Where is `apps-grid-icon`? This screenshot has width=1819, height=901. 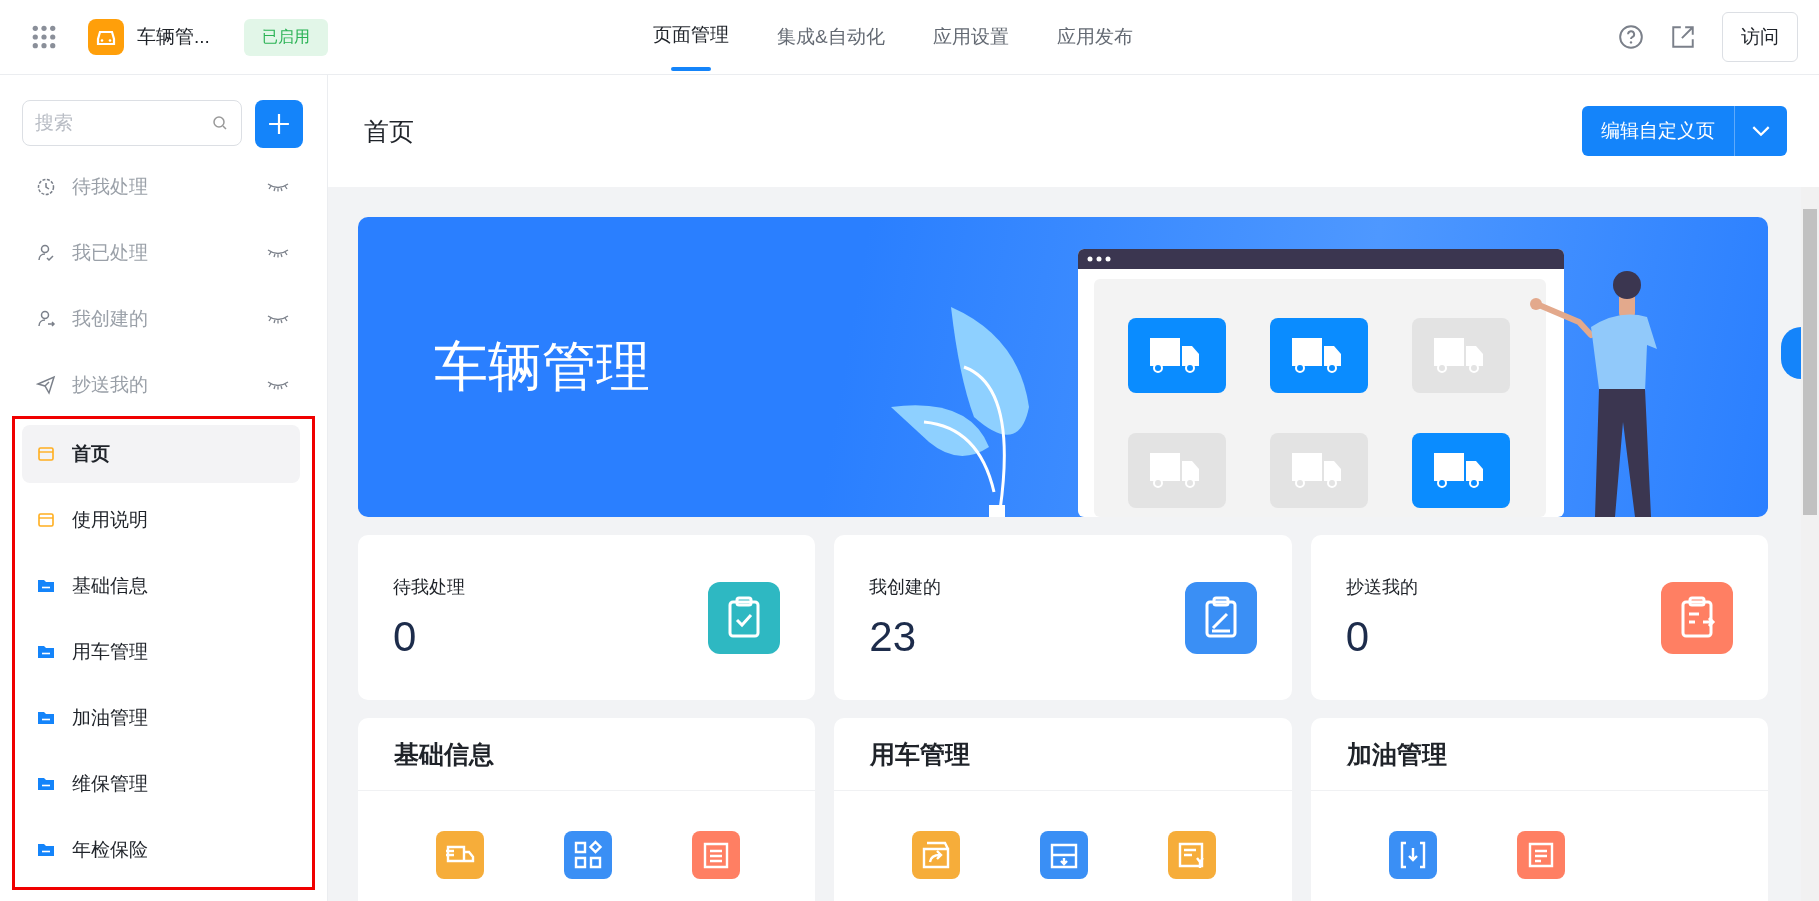 apps-grid-icon is located at coordinates (44, 37).